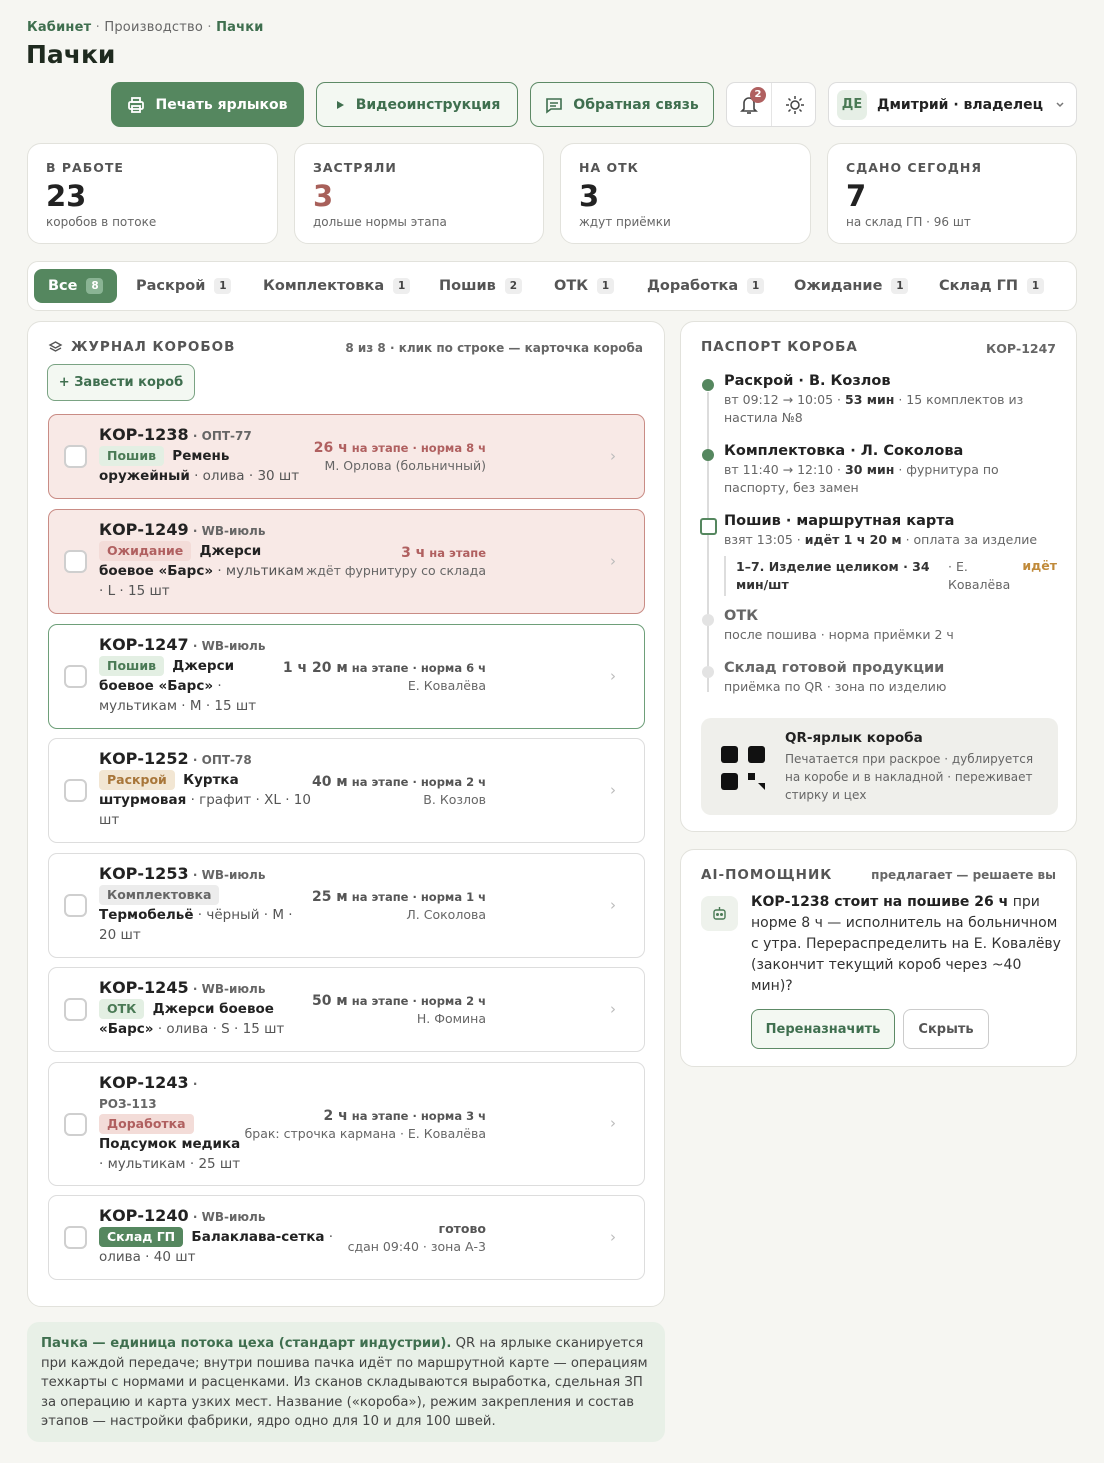 Image resolution: width=1104 pixels, height=1463 pixels. What do you see at coordinates (153, 347) in the screenshot?
I see `journal-title: ЖУРНАЛ КОРОБОВ` at bounding box center [153, 347].